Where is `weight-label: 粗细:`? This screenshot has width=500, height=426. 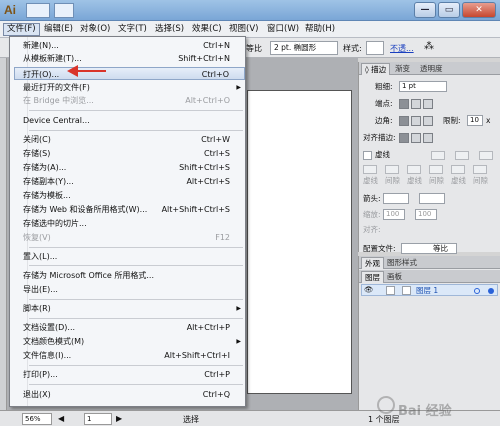 weight-label: 粗细: is located at coordinates (384, 86).